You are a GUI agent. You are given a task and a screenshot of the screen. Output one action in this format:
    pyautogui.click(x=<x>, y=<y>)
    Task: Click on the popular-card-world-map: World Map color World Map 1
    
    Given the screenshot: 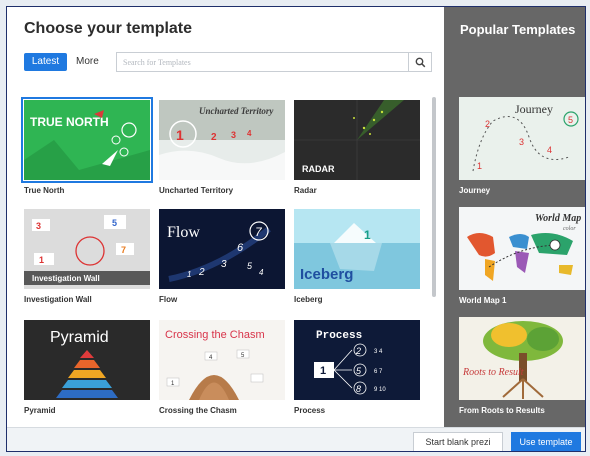 What is the action you would take?
    pyautogui.click(x=522, y=256)
    